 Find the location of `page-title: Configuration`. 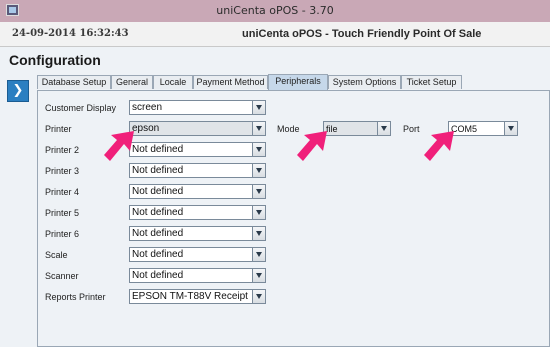

page-title: Configuration is located at coordinates (55, 60).